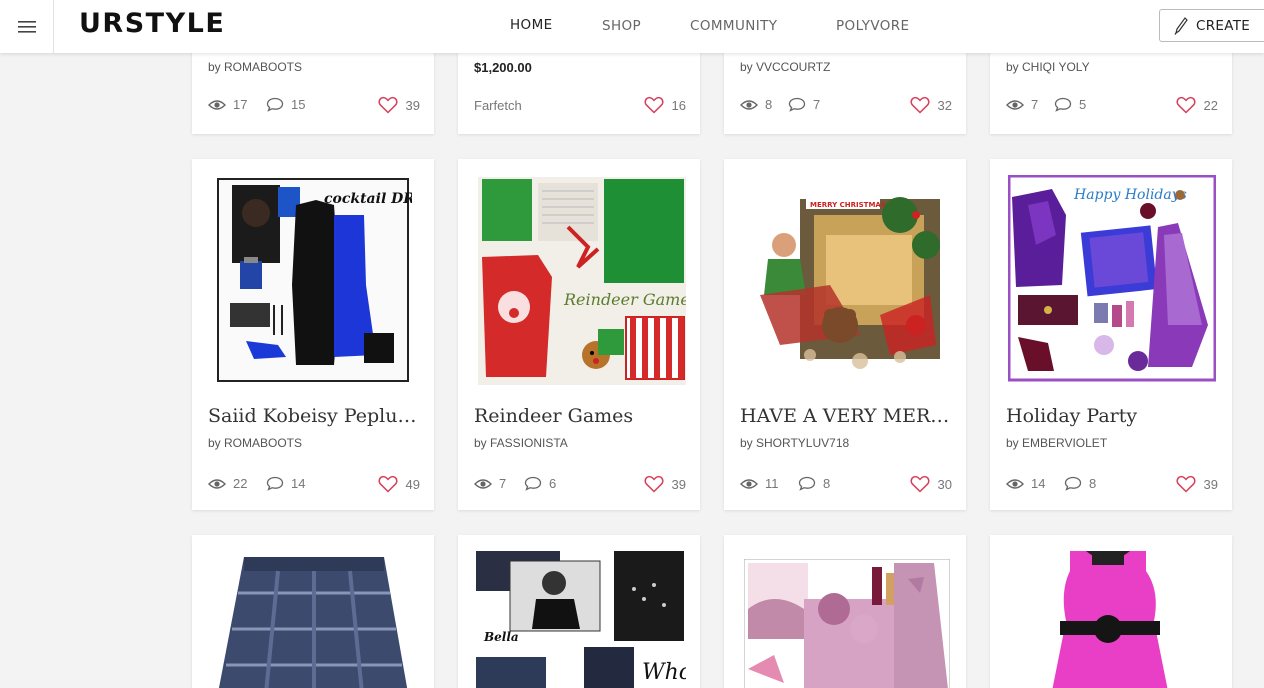 The image size is (1264, 688). What do you see at coordinates (1070, 104) in the screenshot?
I see `comments-stat: 5` at bounding box center [1070, 104].